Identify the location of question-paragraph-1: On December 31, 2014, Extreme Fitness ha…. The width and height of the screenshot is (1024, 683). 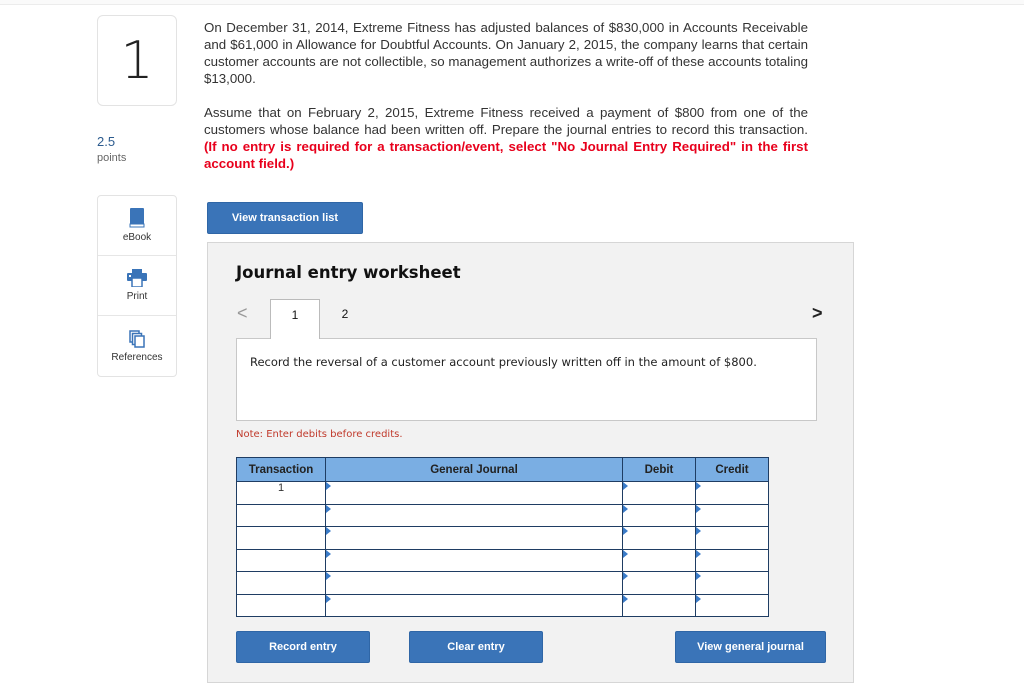
(506, 53).